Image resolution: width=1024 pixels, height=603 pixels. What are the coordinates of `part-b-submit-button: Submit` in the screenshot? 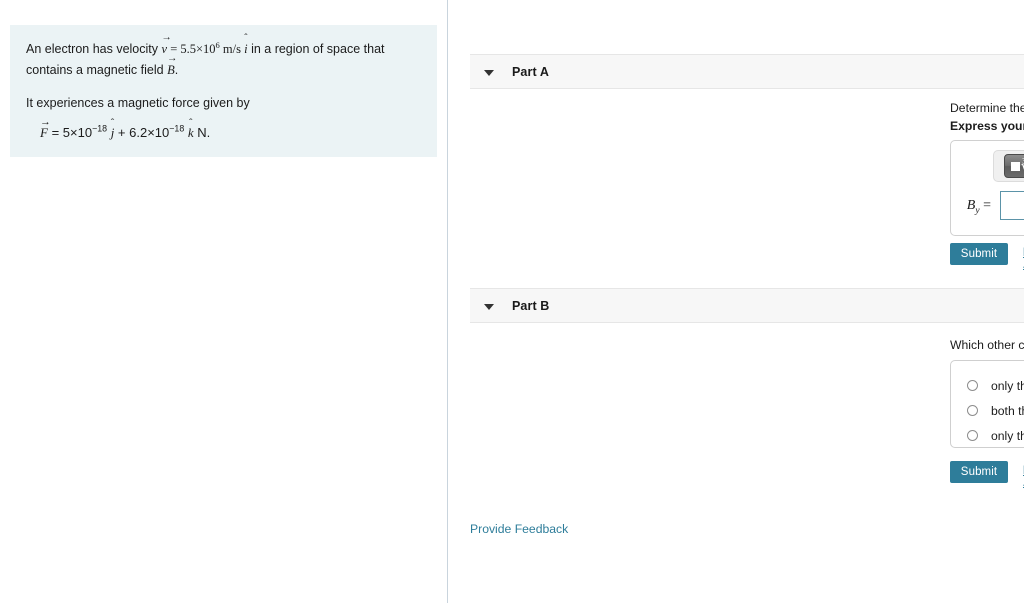 It's located at (979, 472).